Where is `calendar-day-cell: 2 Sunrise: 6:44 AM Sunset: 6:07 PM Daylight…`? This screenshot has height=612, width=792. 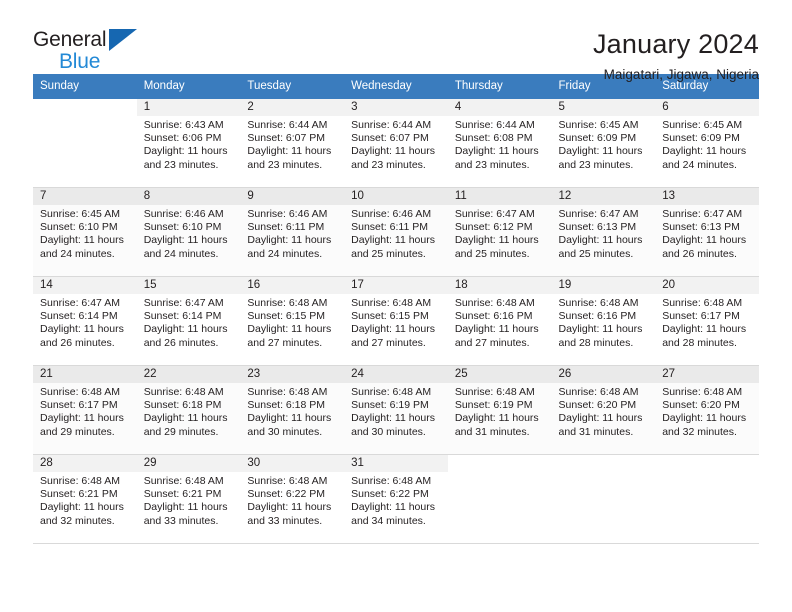 calendar-day-cell: 2 Sunrise: 6:44 AM Sunset: 6:07 PM Daylight… is located at coordinates (292, 143).